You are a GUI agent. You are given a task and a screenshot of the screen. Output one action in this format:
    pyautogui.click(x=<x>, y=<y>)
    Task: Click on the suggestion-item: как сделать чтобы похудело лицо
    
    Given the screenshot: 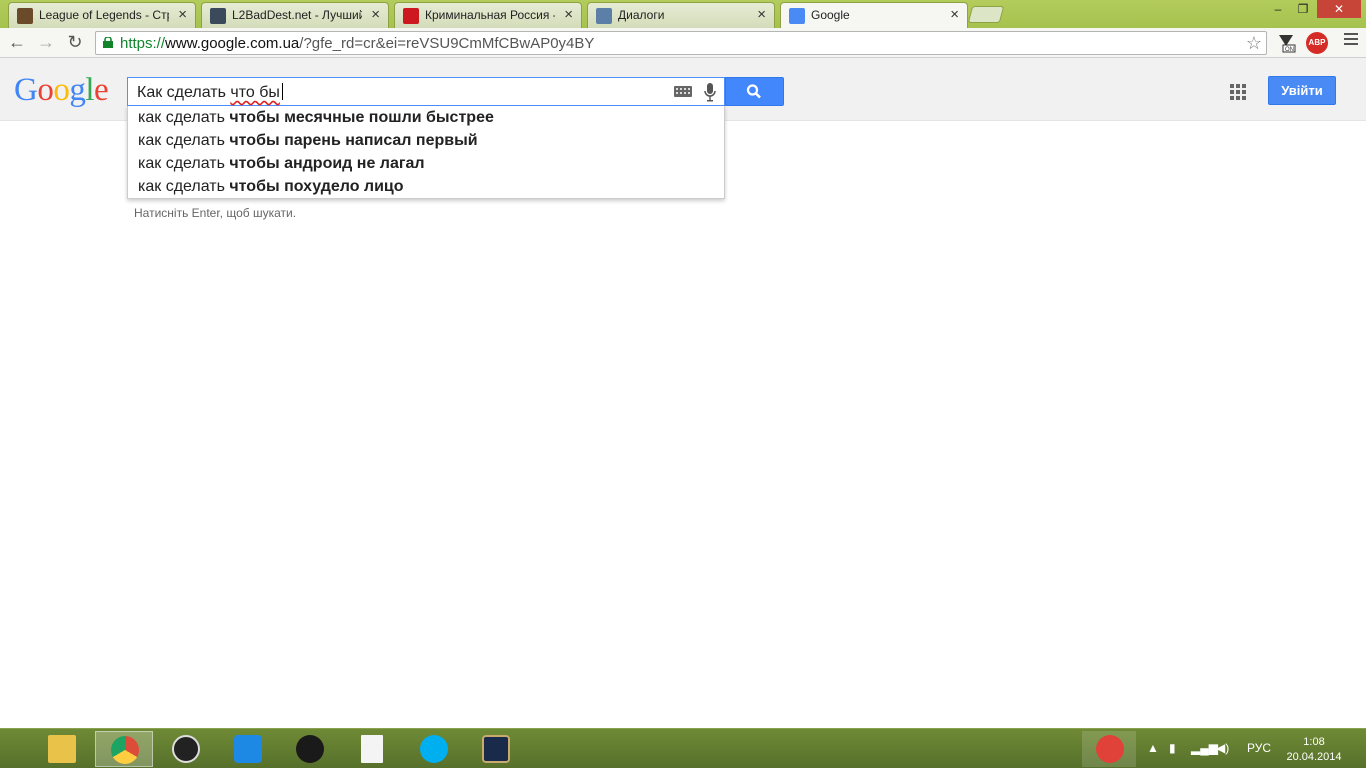 What is the action you would take?
    pyautogui.click(x=271, y=186)
    